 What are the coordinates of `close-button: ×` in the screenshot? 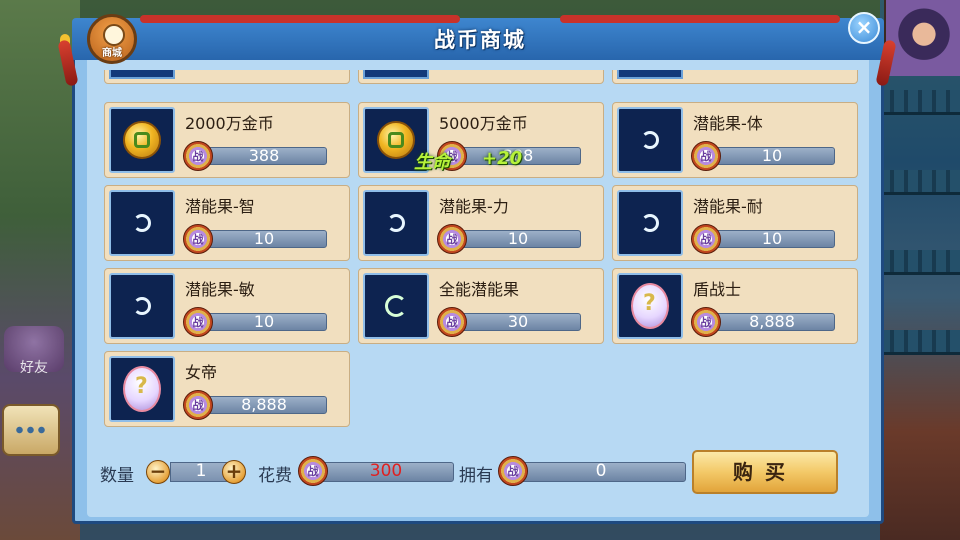 It's located at (864, 28).